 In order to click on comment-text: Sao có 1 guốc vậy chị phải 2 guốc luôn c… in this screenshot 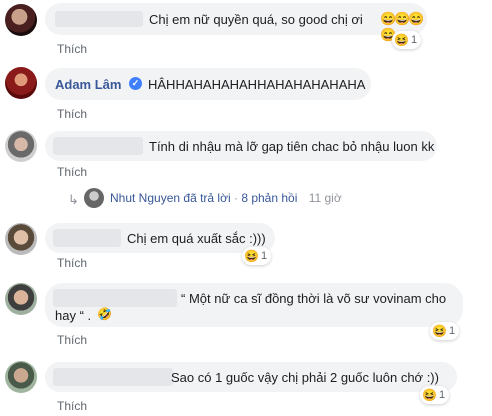, I will do `click(305, 377)`.